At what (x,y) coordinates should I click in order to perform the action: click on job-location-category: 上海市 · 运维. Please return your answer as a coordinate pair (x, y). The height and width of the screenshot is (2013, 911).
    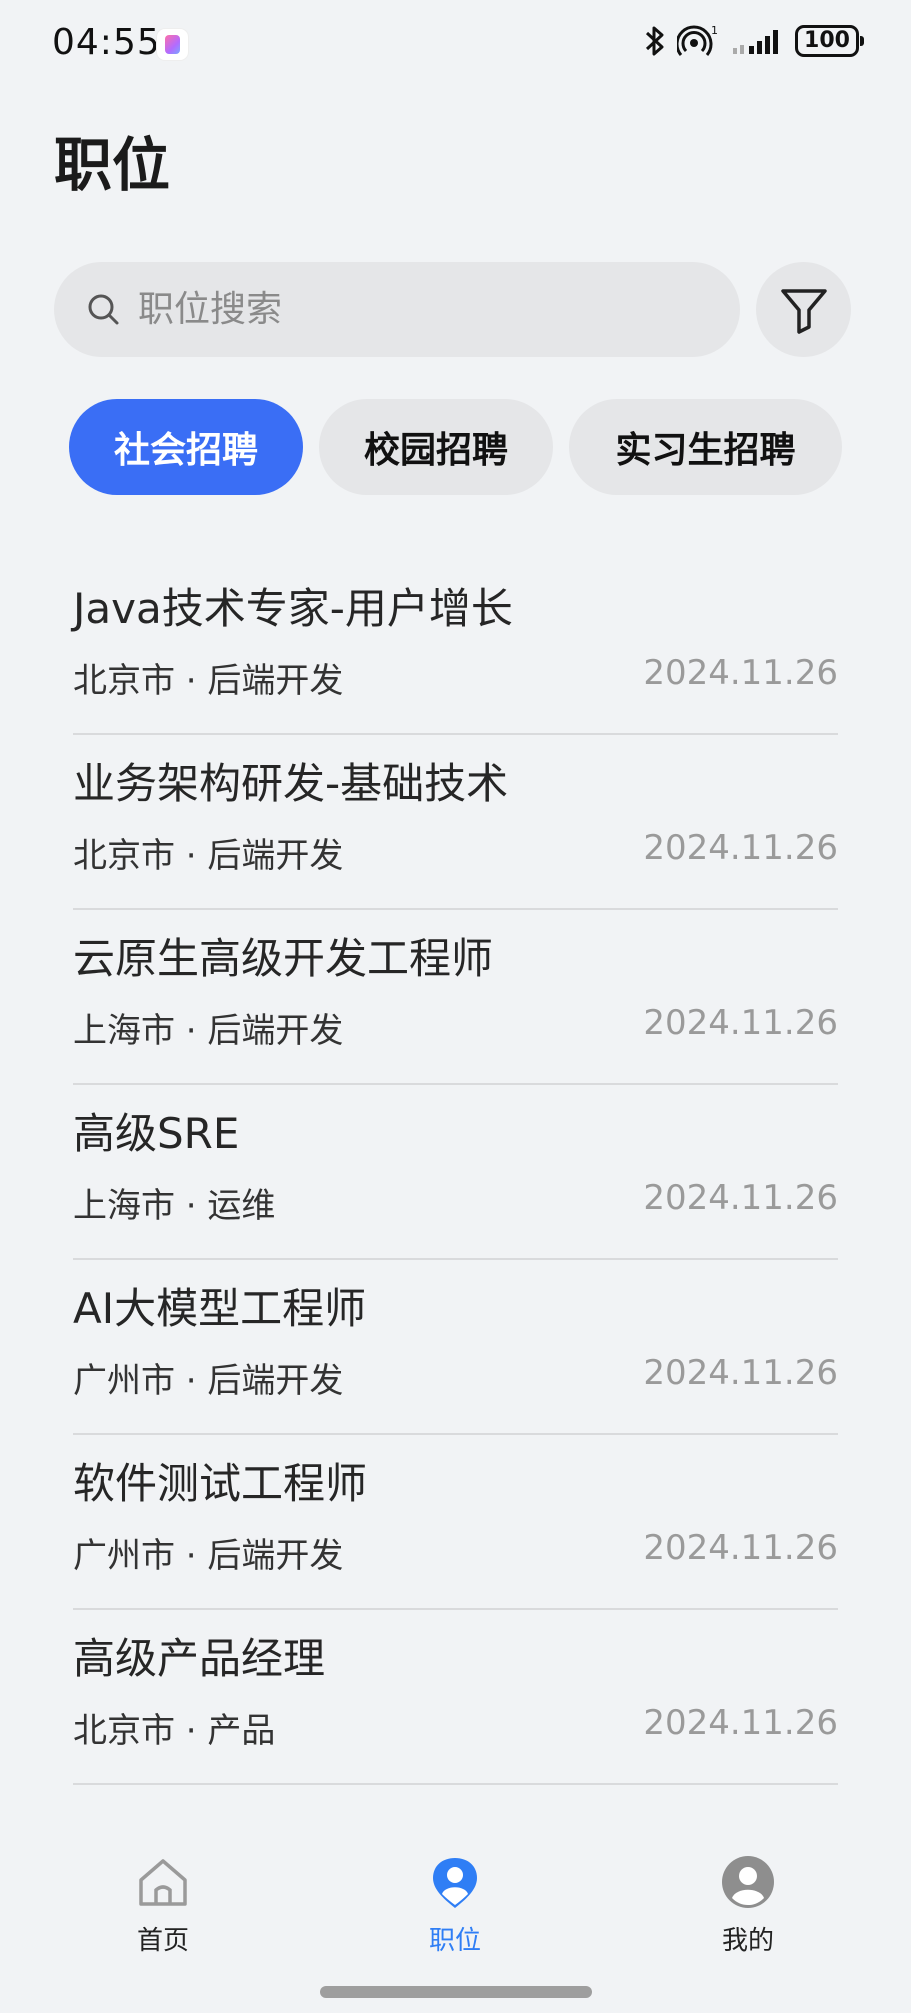
    Looking at the image, I should click on (174, 1206).